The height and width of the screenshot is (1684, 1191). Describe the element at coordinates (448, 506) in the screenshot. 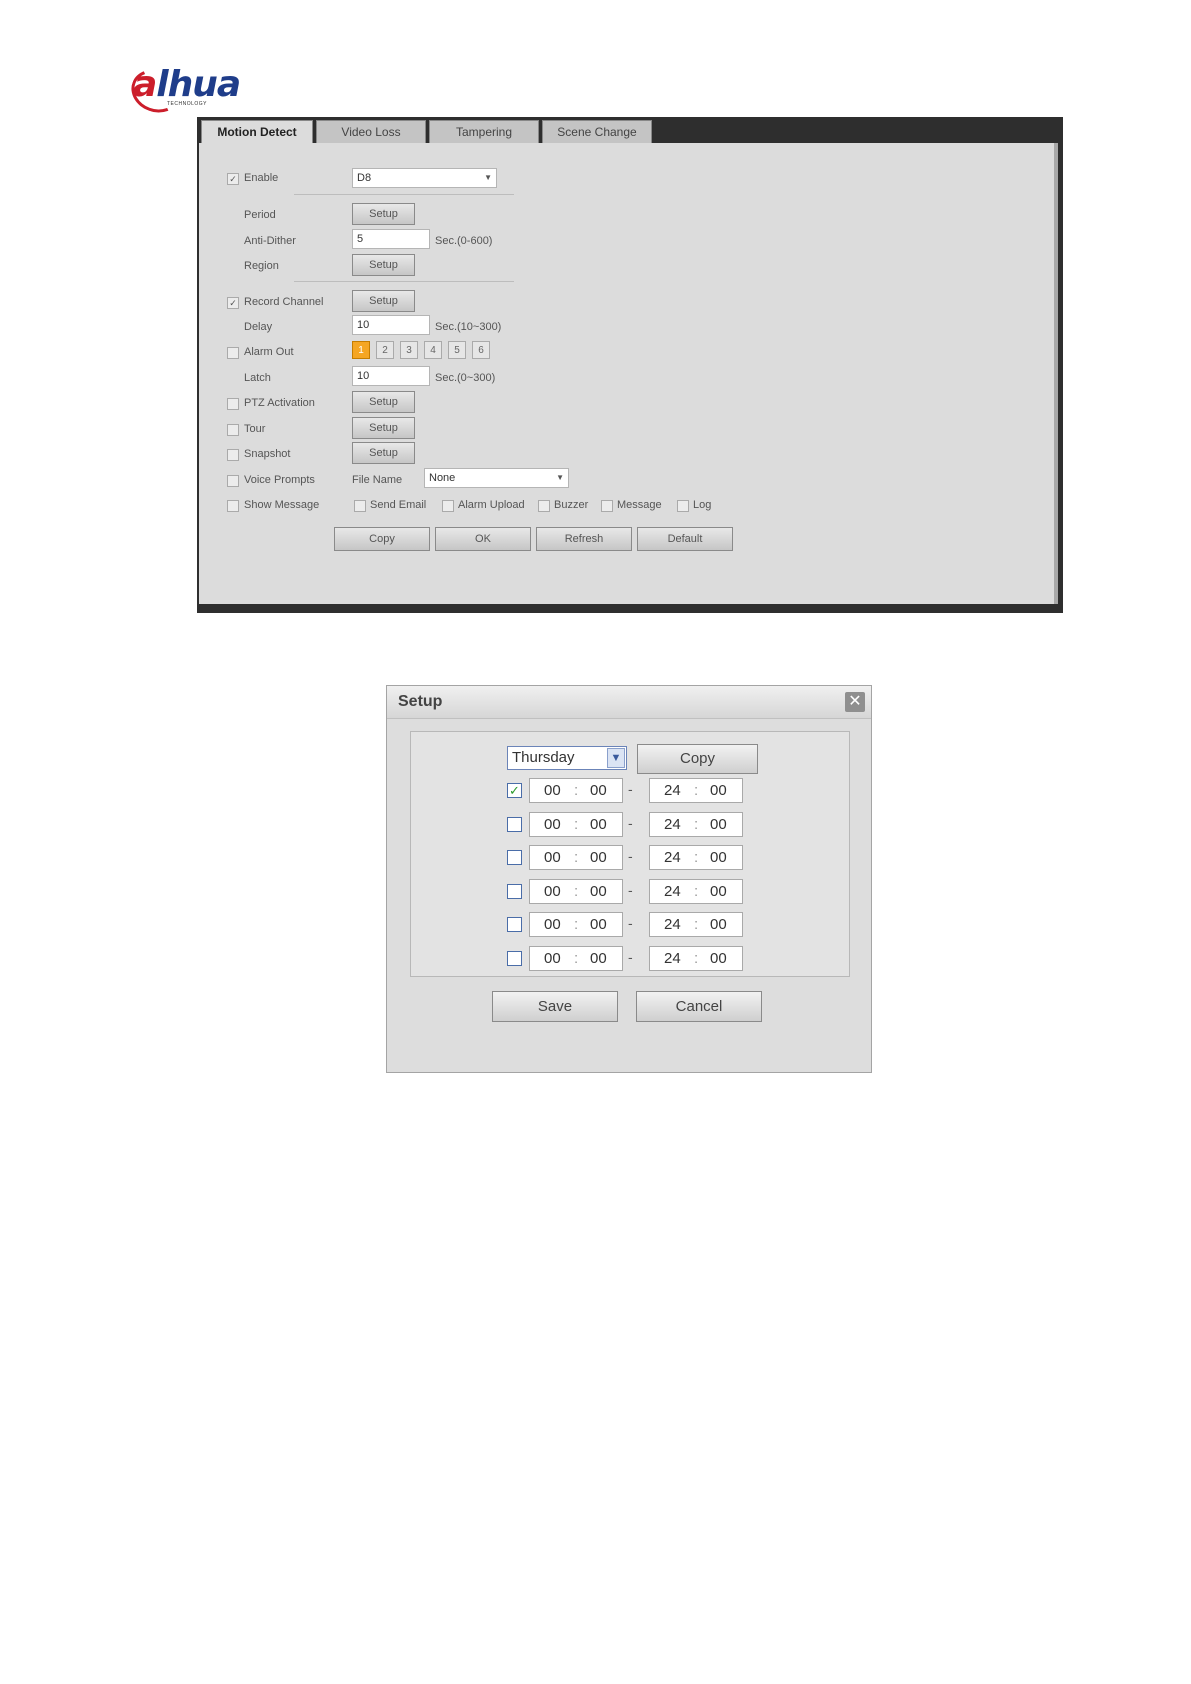

I see `alarm-upload-checkbox` at that location.